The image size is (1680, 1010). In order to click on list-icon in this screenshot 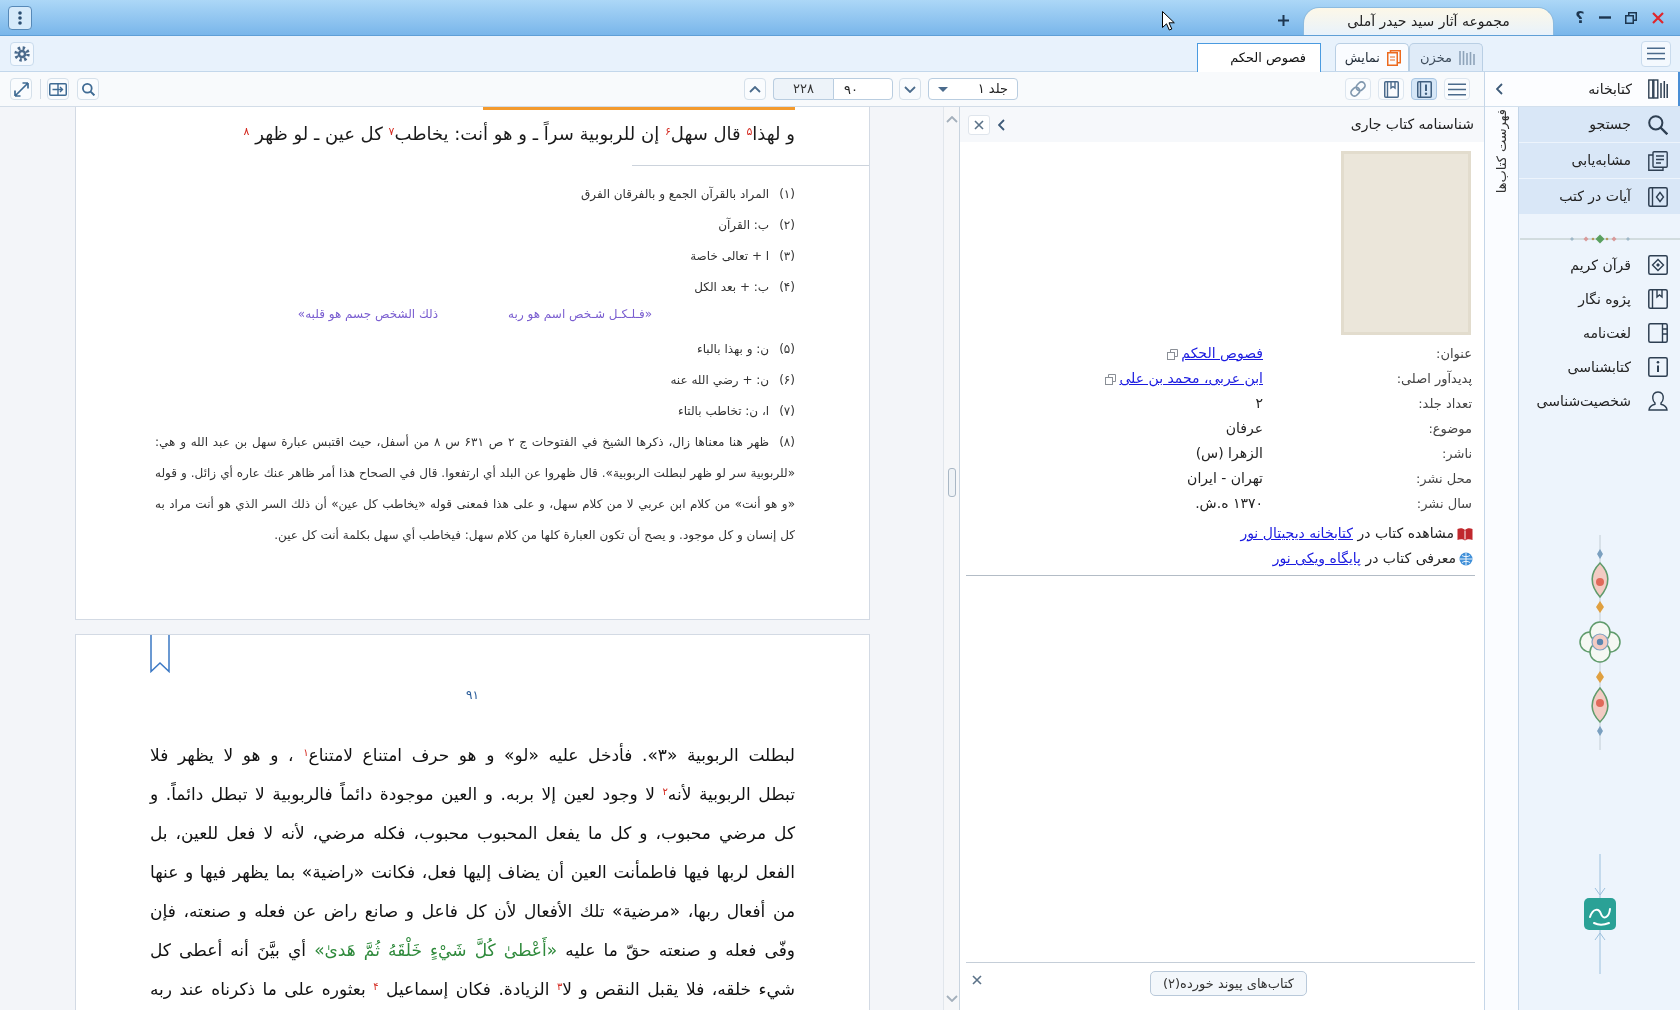, I will do `click(1457, 89)`.